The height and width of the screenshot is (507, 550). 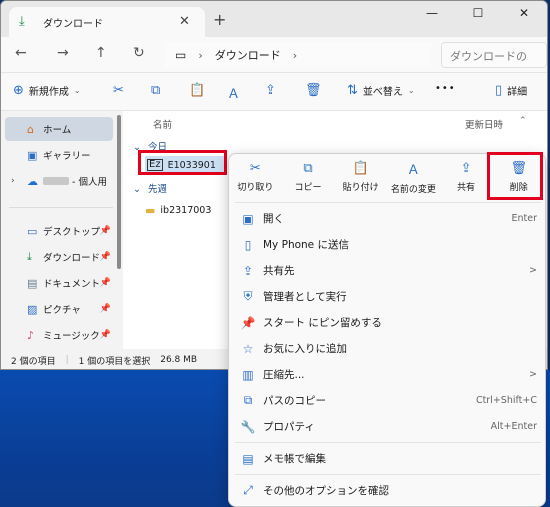 I want to click on sidebar-item-label: デスクトップ, so click(x=72, y=232).